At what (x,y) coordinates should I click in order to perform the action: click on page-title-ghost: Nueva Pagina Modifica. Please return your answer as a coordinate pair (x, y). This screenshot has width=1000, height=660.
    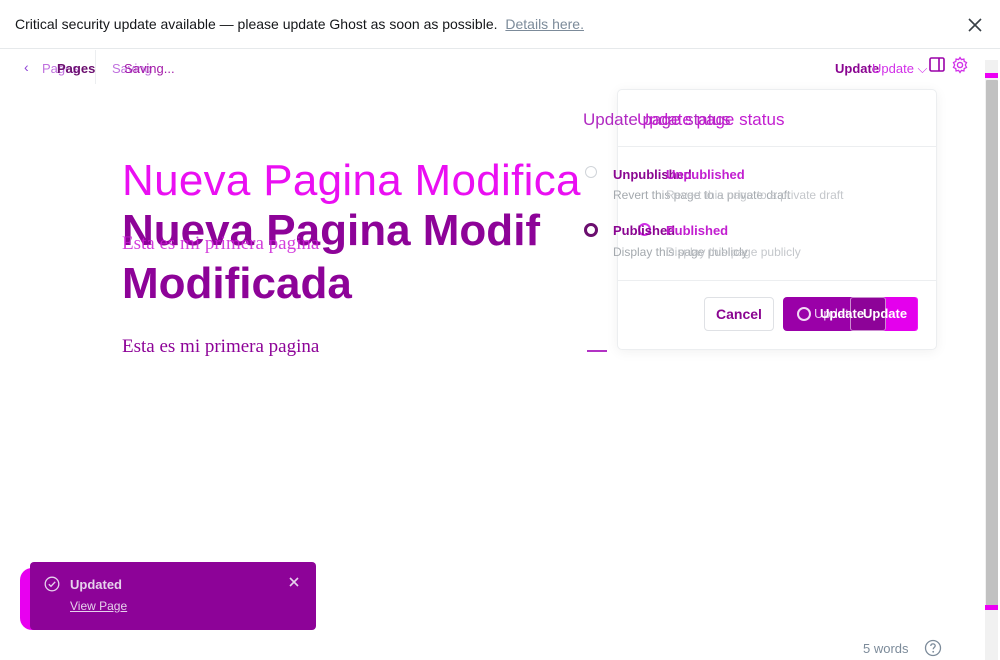
    Looking at the image, I should click on (351, 180).